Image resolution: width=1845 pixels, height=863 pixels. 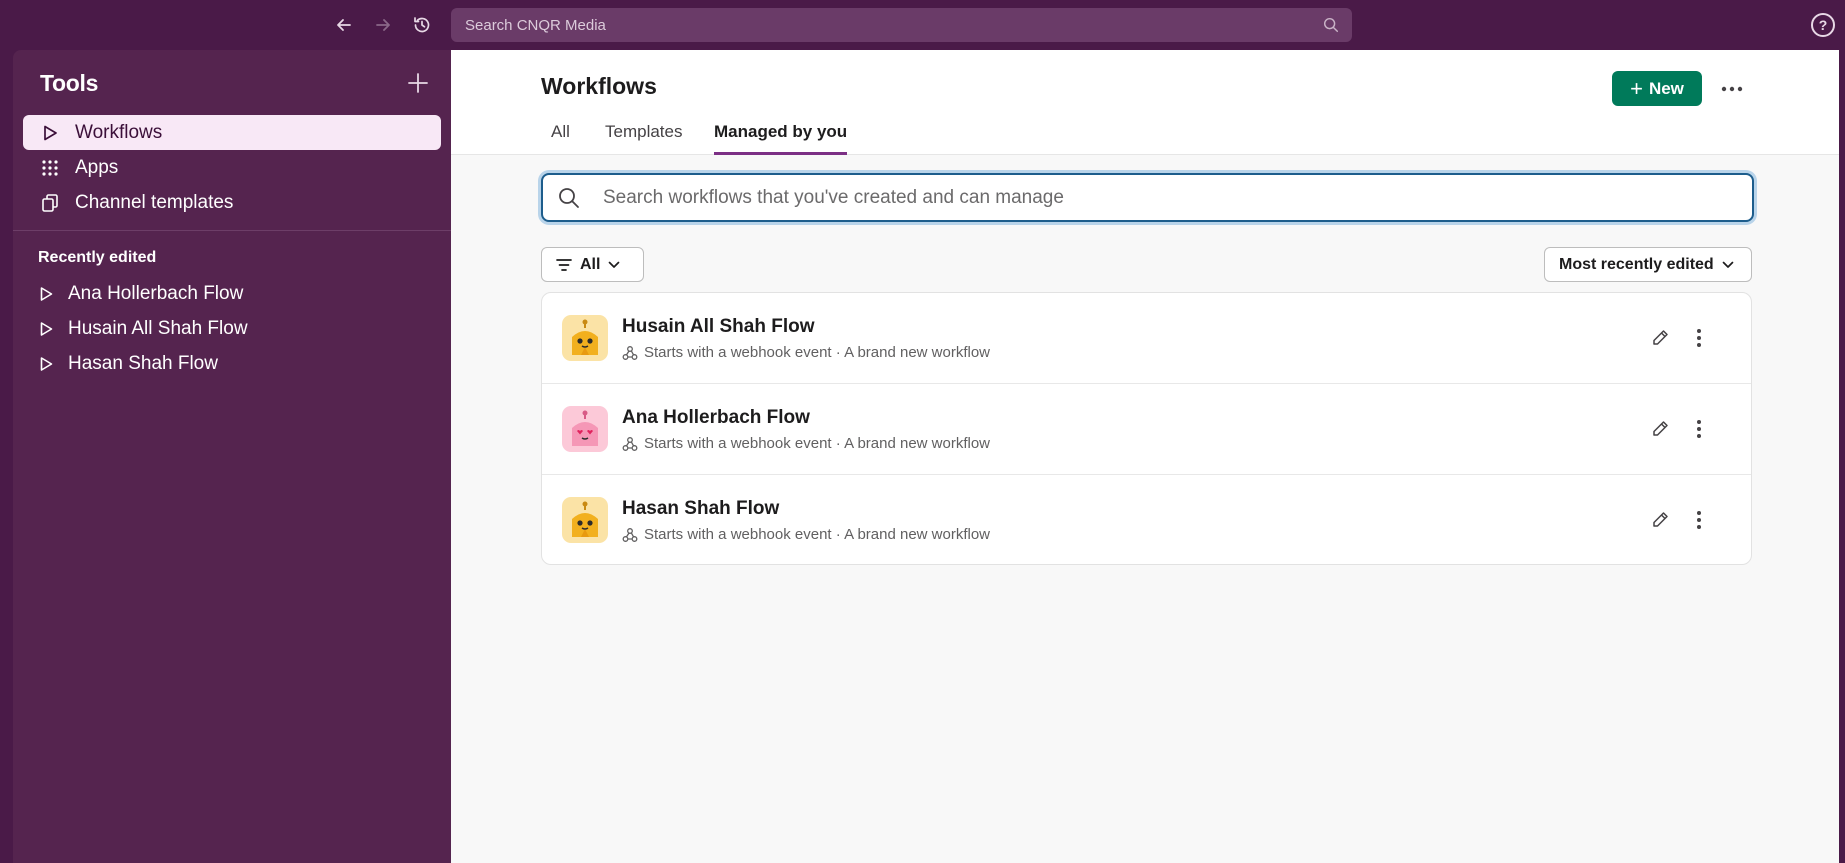 I want to click on sidebar-item-channel-templates: Channel templates, so click(x=232, y=202).